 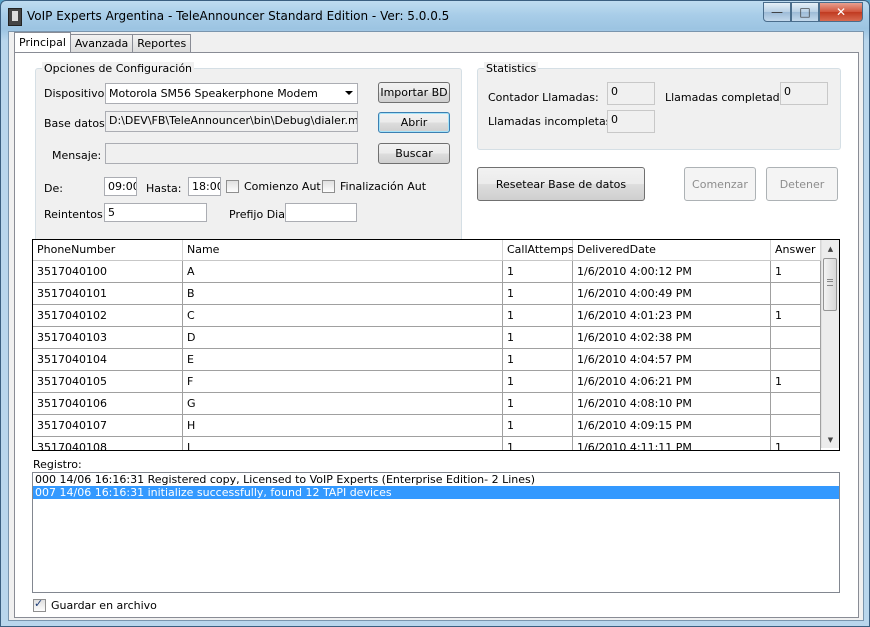 I want to click on cell-phonenumber: 3517040103, so click(x=108, y=337).